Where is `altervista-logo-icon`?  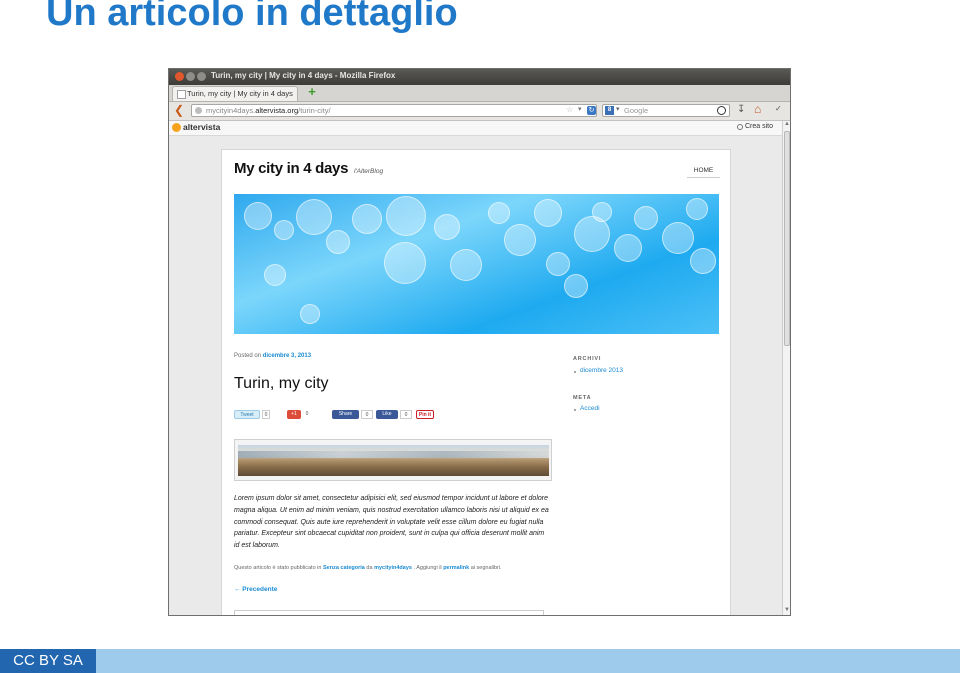
altervista-logo-icon is located at coordinates (176, 127).